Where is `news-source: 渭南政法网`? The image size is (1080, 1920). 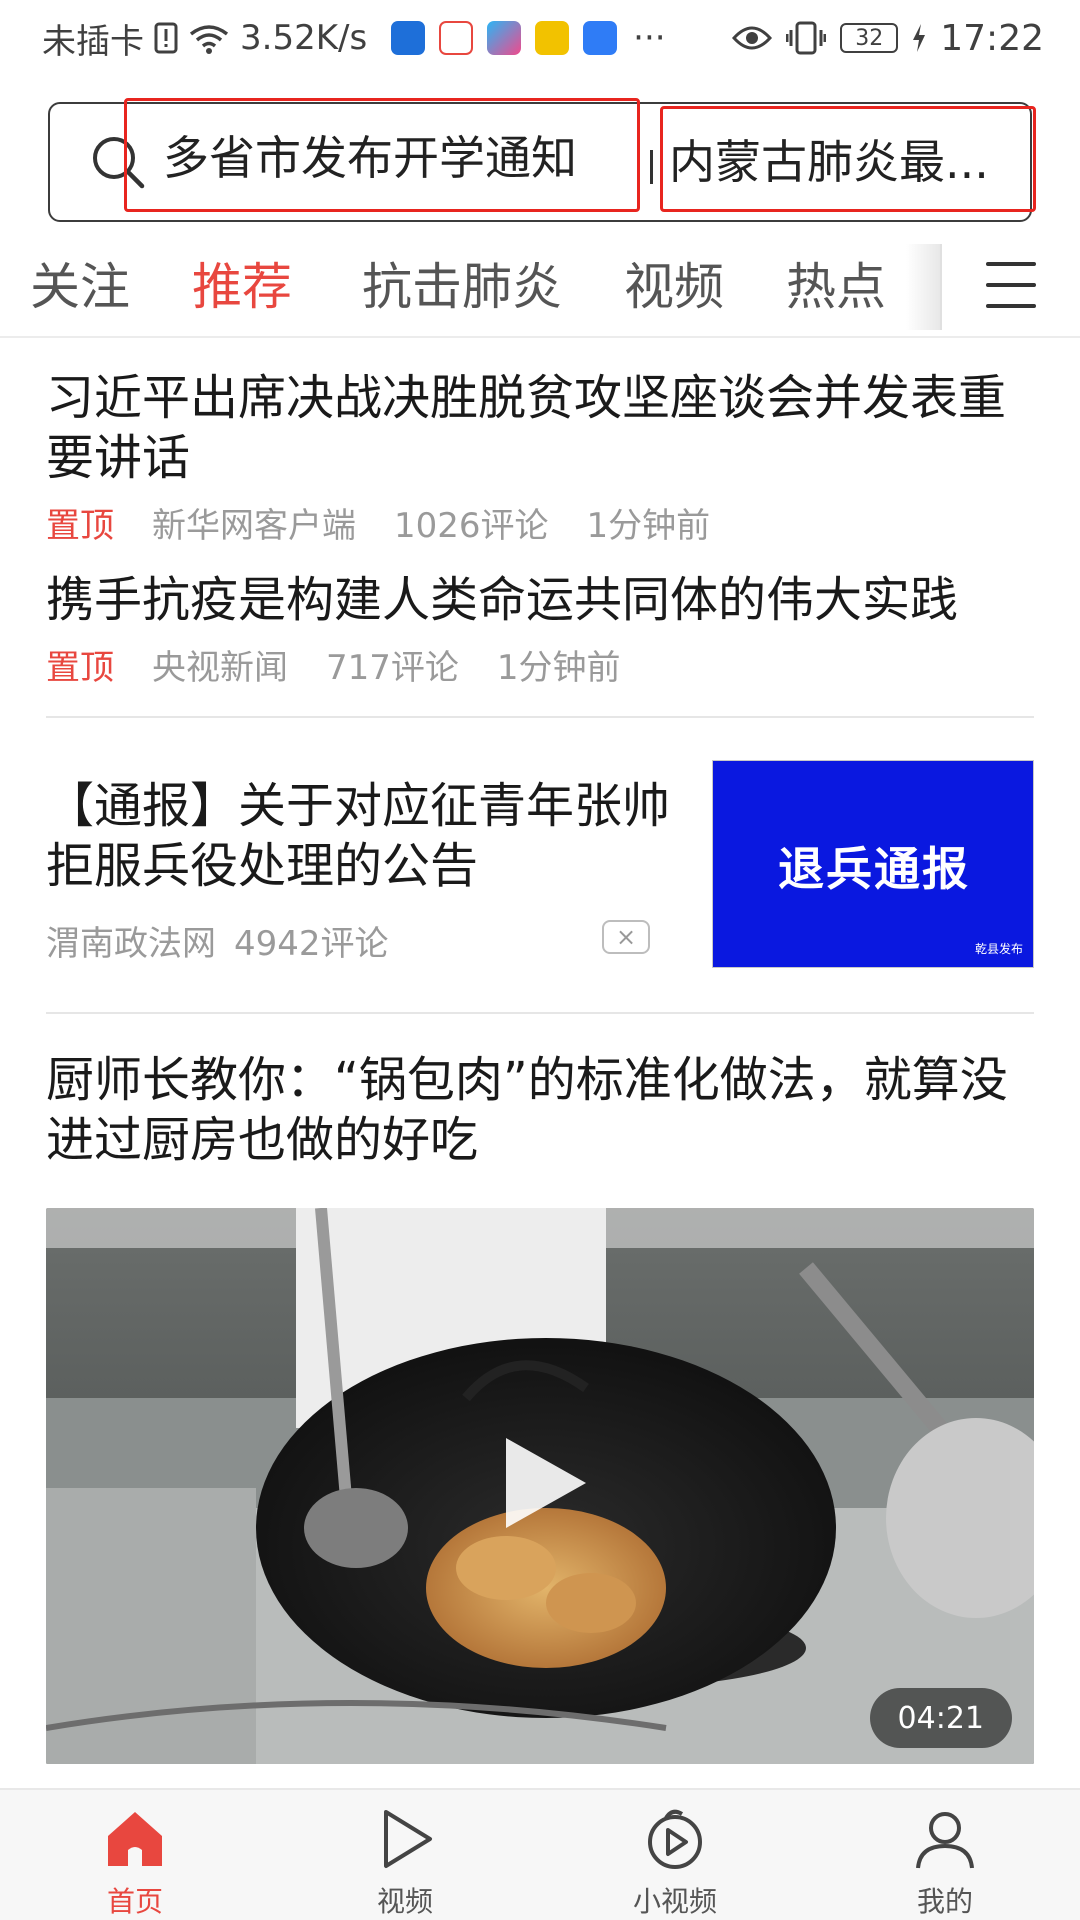 news-source: 渭南政法网 is located at coordinates (131, 940).